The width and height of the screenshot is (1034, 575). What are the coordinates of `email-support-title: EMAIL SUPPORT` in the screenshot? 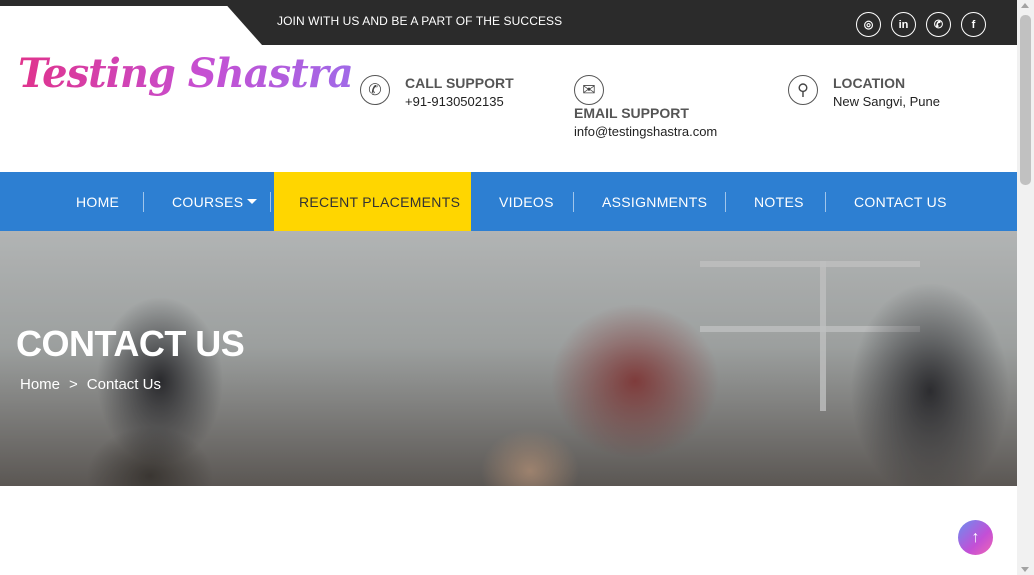 It's located at (631, 113).